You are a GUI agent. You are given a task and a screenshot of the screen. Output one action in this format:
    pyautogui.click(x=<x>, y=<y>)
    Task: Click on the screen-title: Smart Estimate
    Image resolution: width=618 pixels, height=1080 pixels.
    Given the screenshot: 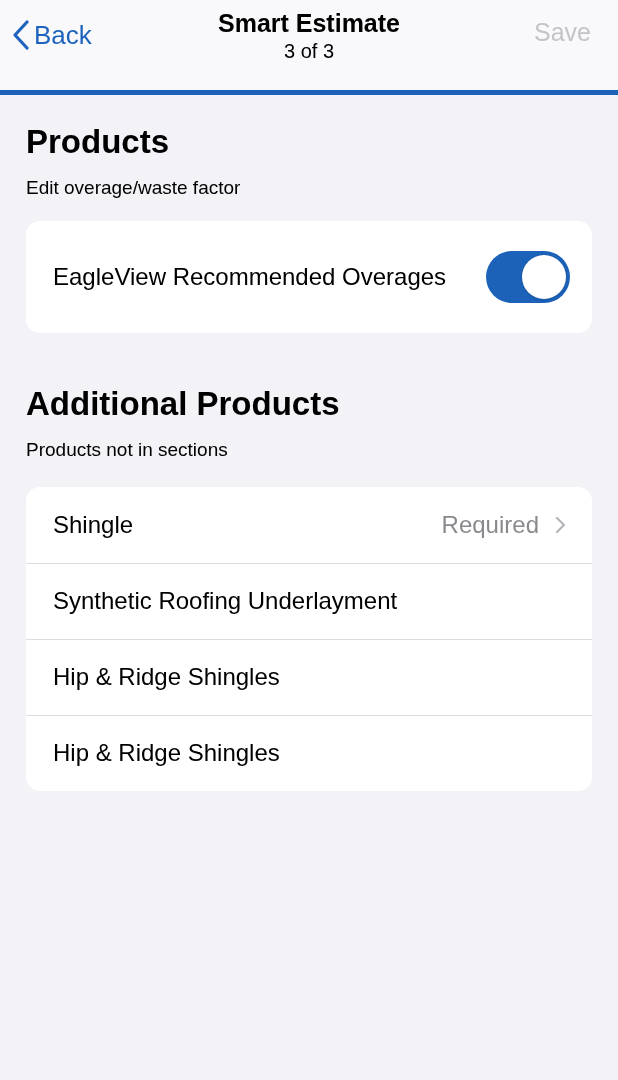 What is the action you would take?
    pyautogui.click(x=309, y=23)
    